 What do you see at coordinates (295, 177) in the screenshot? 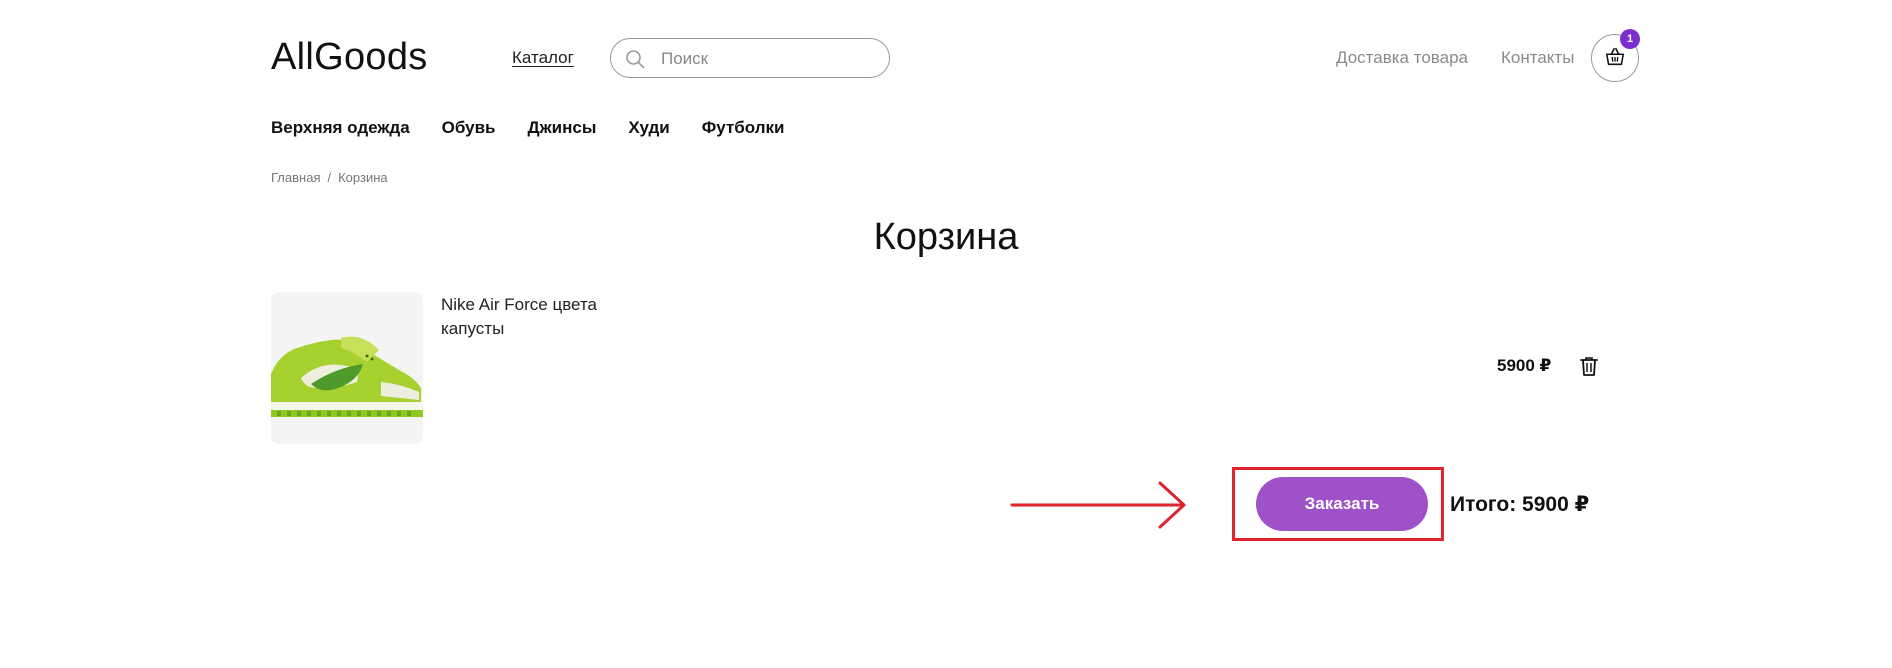
I see `breadcrumb-home: Главная` at bounding box center [295, 177].